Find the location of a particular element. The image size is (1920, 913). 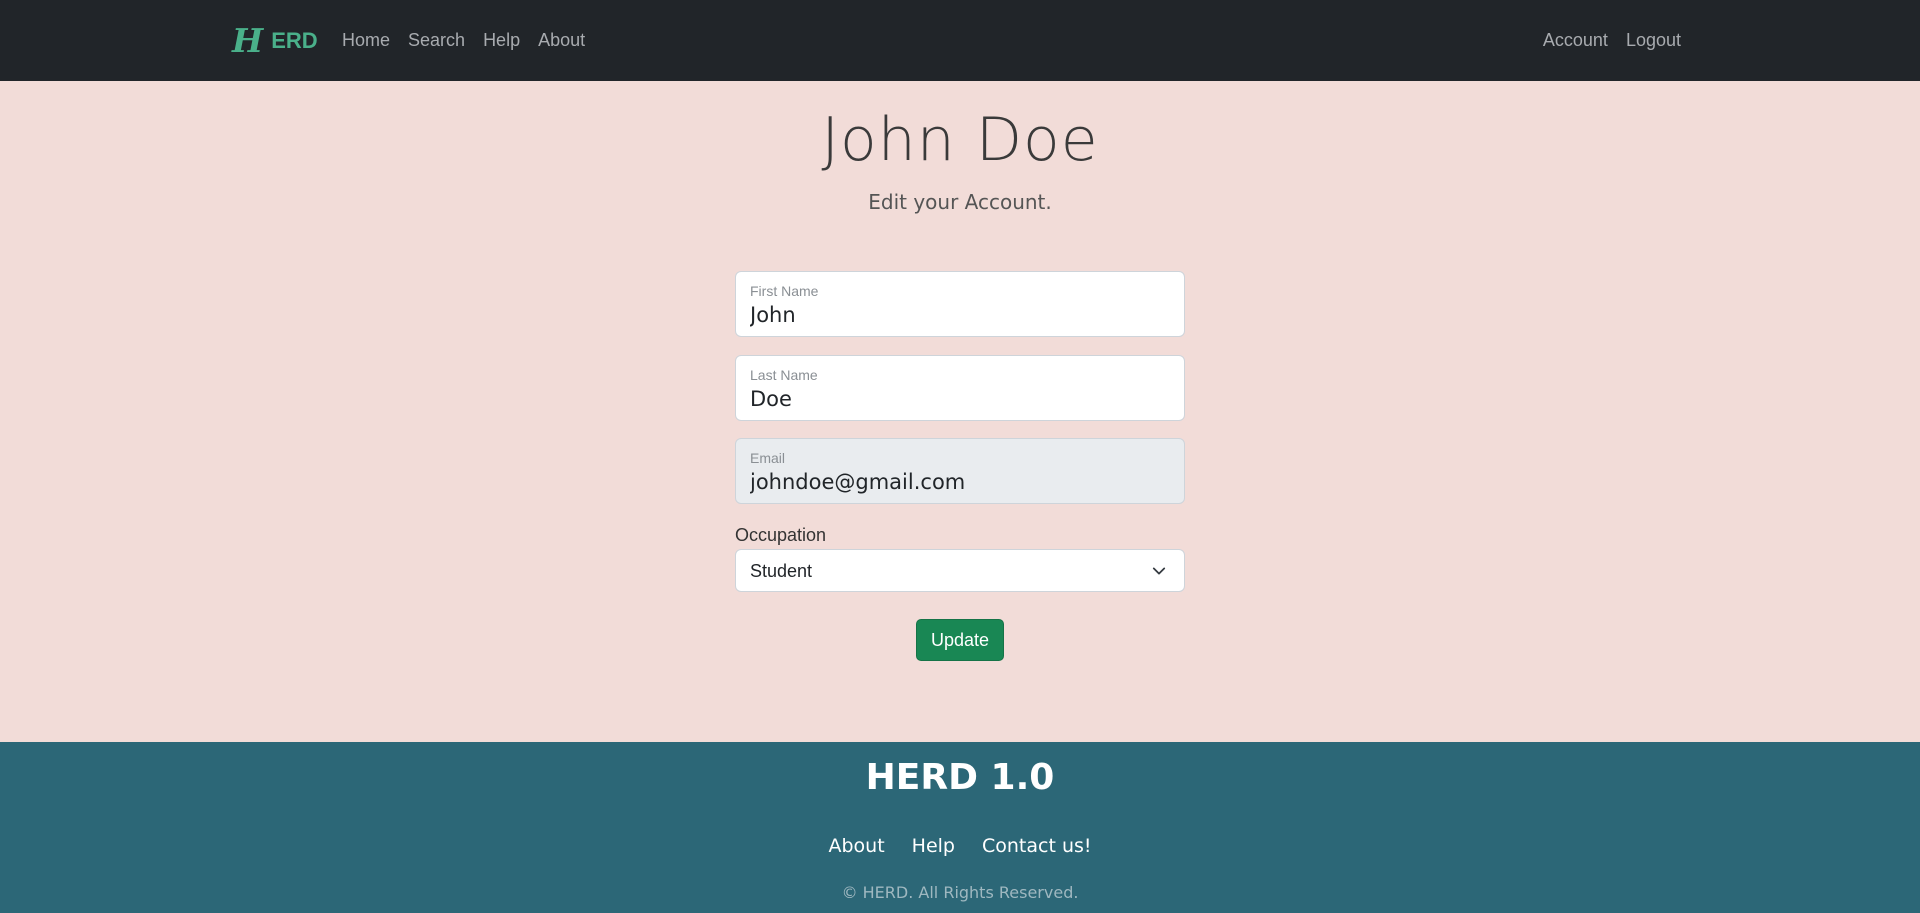

update-button: Update is located at coordinates (960, 640).